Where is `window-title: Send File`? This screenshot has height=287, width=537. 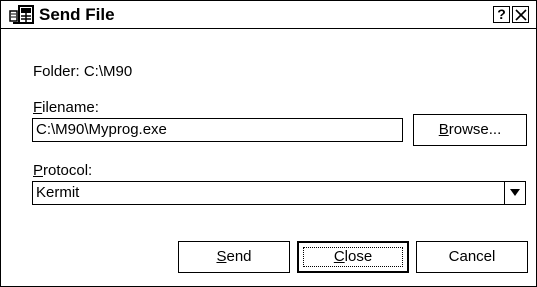
window-title: Send File is located at coordinates (77, 14).